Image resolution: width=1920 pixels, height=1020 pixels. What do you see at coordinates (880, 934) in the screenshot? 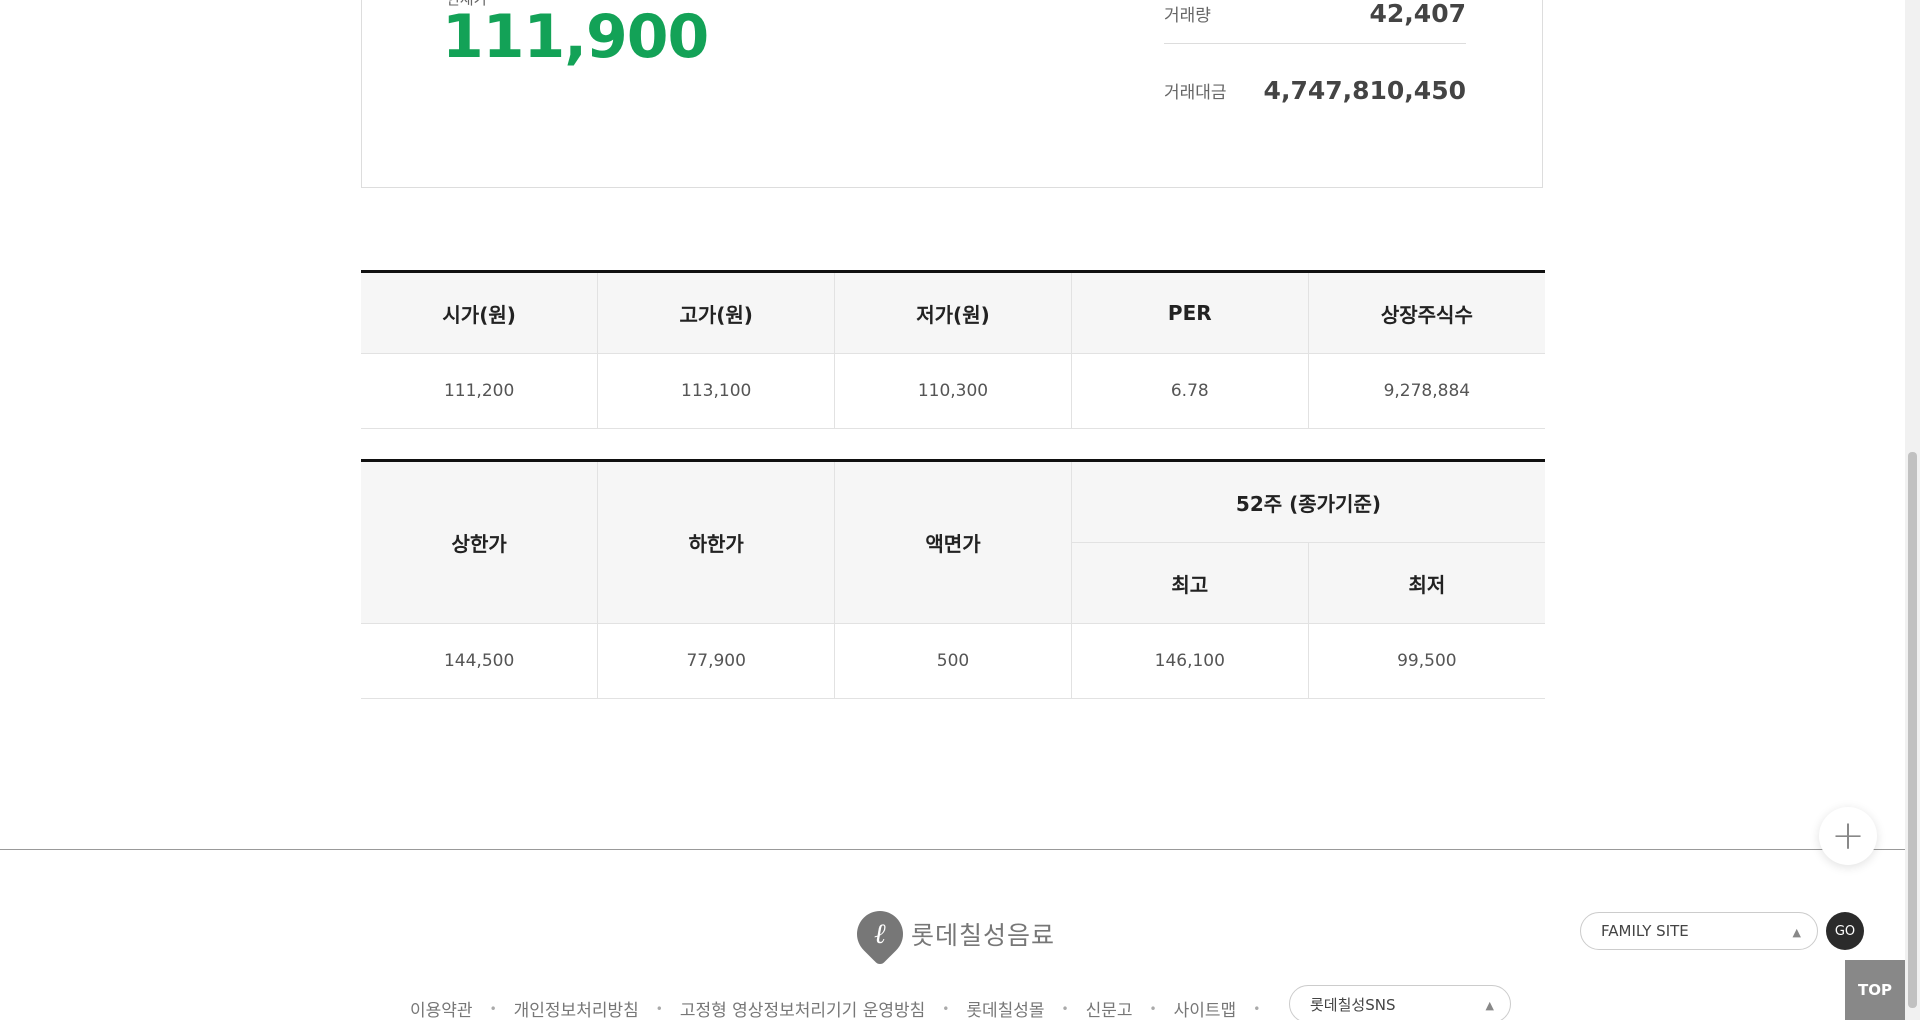
I see `logo-mark-icon: ℓ` at bounding box center [880, 934].